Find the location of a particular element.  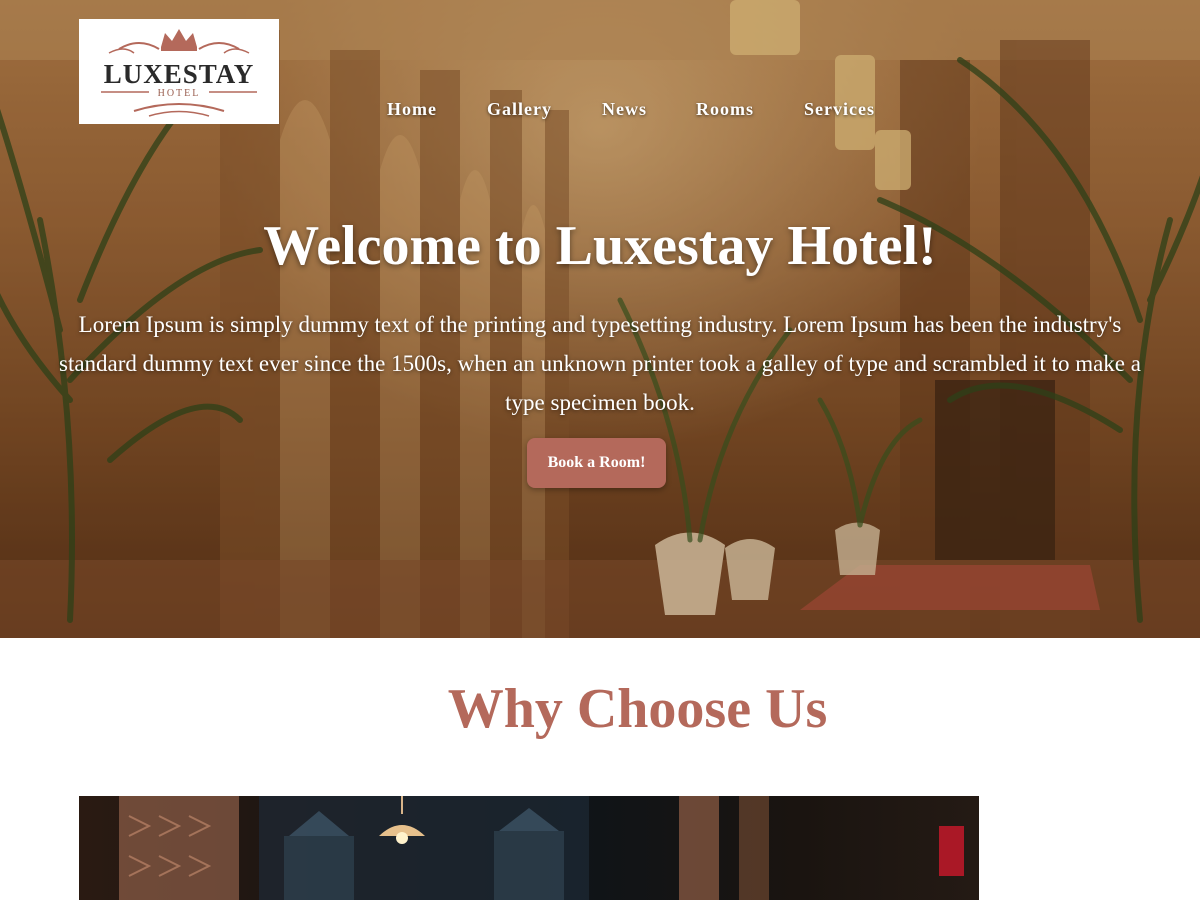

feature-image is located at coordinates (529, 848).